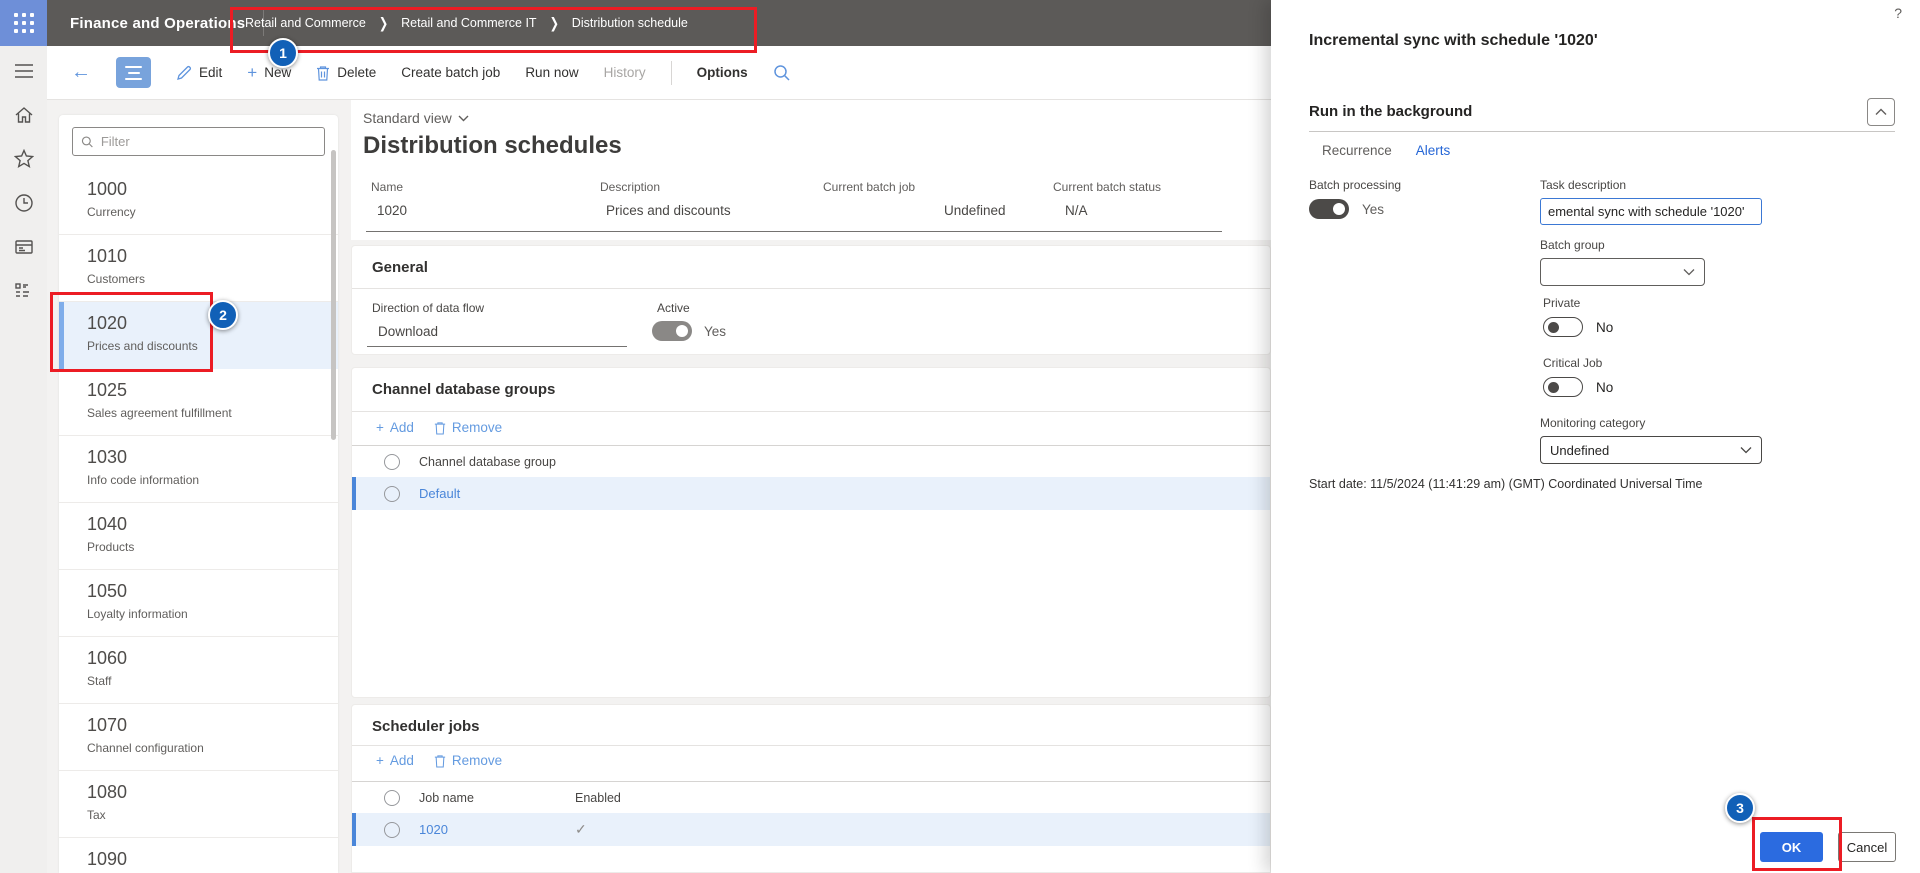 The image size is (1920, 873). I want to click on trash-icon, so click(440, 428).